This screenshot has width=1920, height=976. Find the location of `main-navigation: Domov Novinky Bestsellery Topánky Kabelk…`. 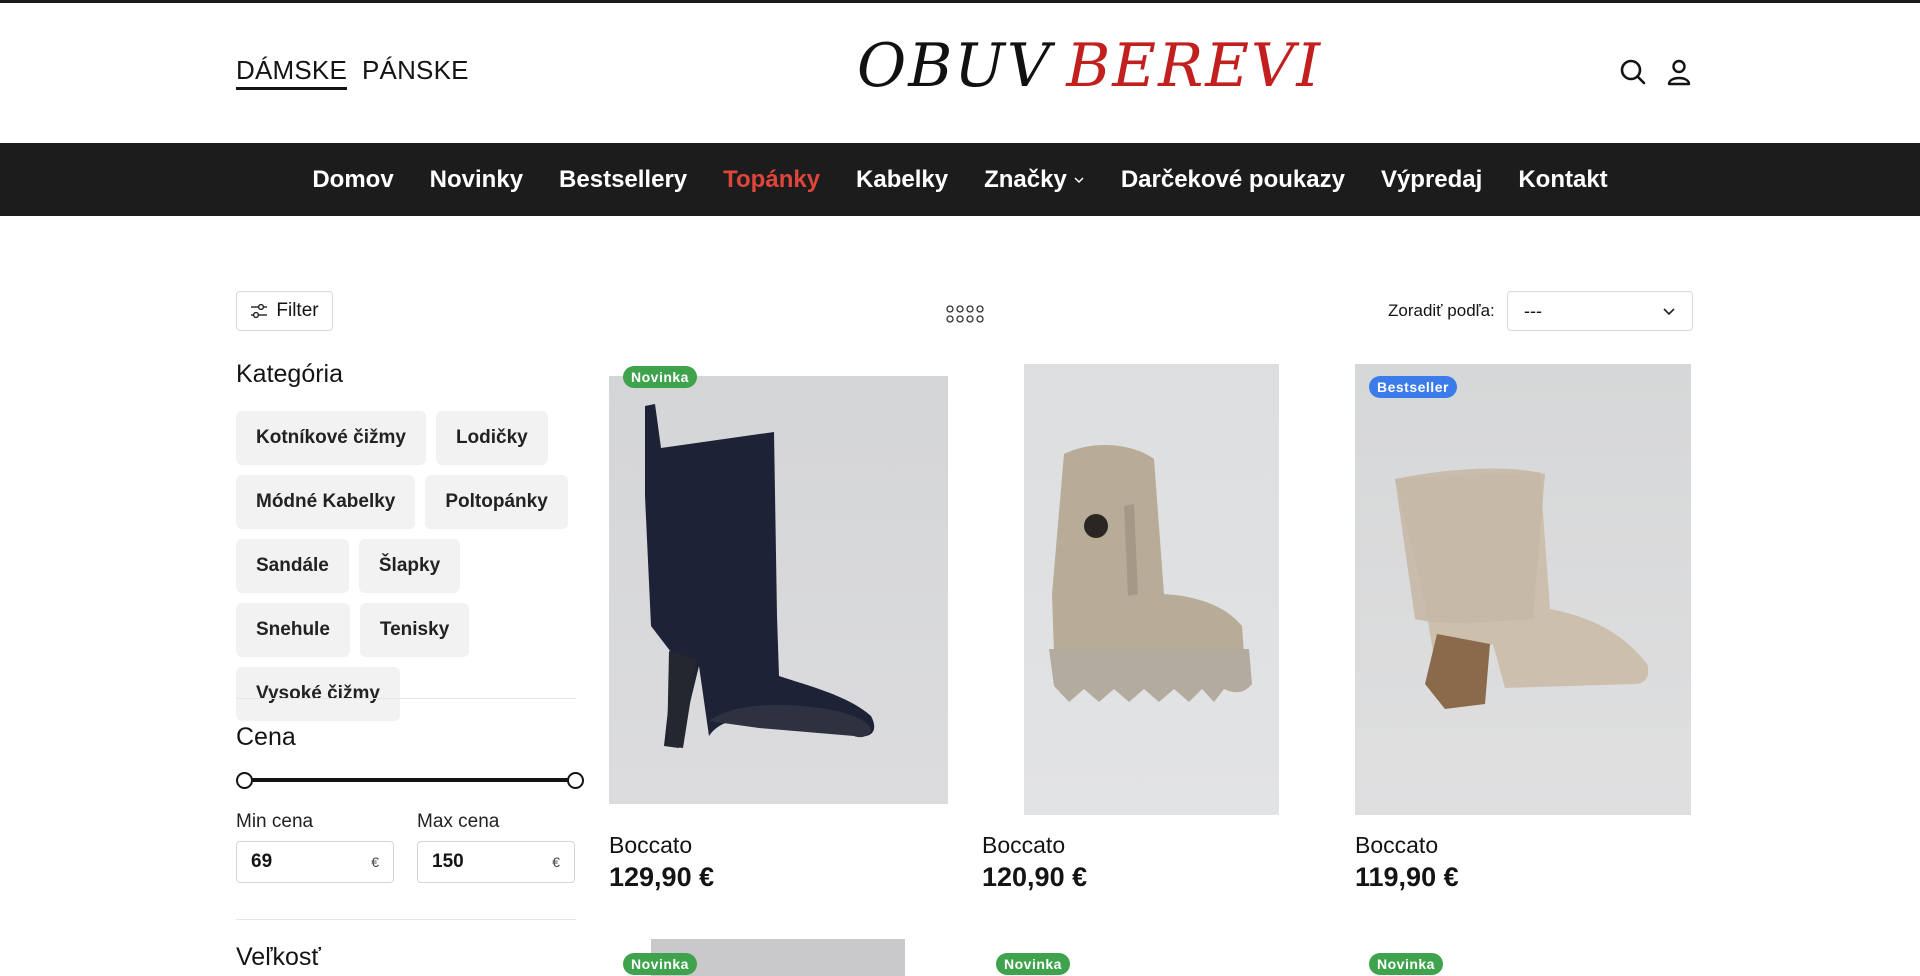

main-navigation: Domov Novinky Bestsellery Topánky Kabelk… is located at coordinates (960, 179).